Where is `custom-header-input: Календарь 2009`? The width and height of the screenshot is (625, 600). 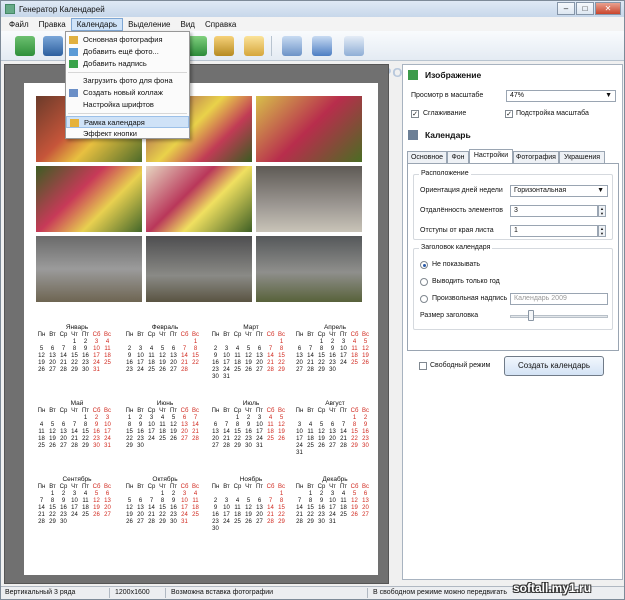
custom-header-input: Календарь 2009 is located at coordinates (559, 299).